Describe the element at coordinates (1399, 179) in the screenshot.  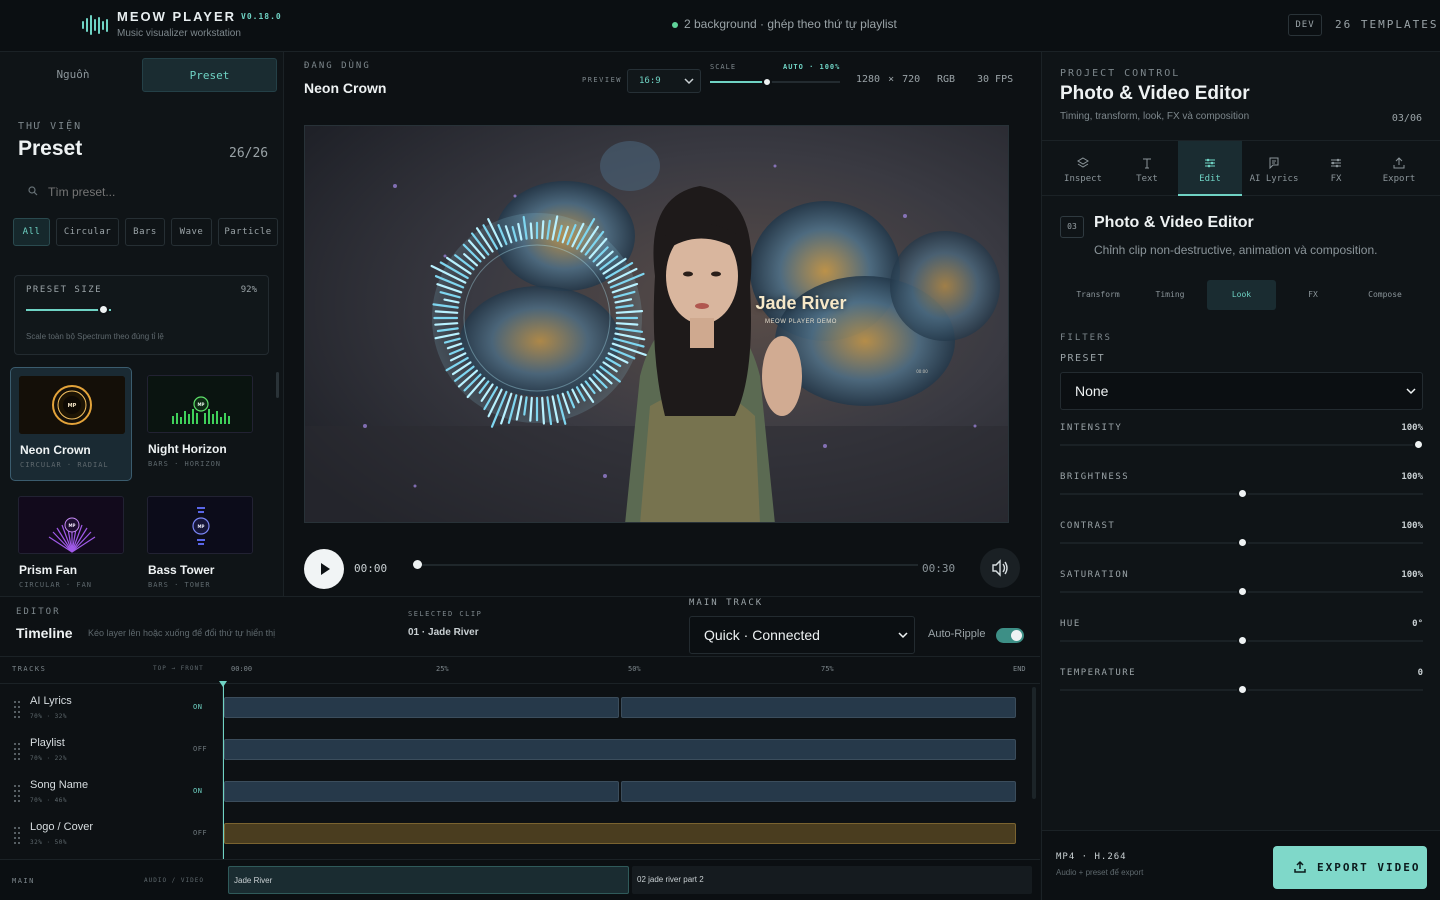
I see `tab-label: Export` at that location.